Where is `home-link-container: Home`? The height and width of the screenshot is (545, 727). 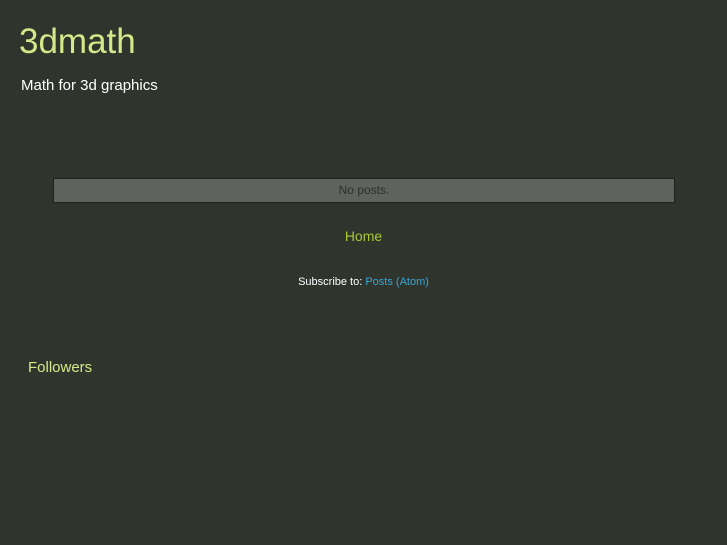 home-link-container: Home is located at coordinates (363, 236).